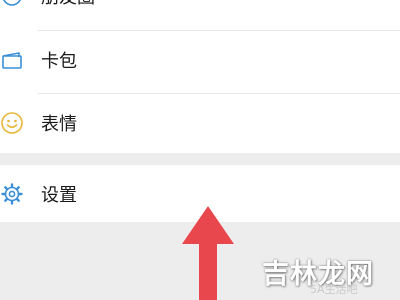  What do you see at coordinates (12, 193) in the screenshot?
I see `gear-icon` at bounding box center [12, 193].